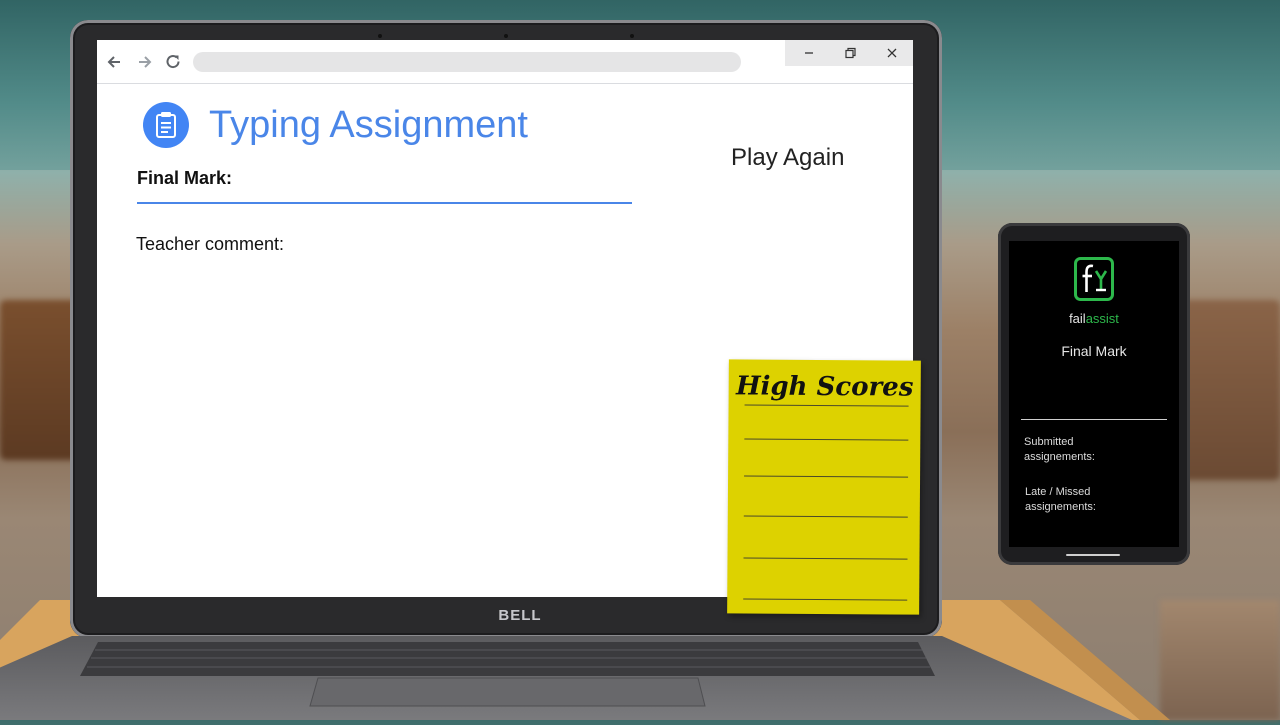  I want to click on minimize-button, so click(809, 53).